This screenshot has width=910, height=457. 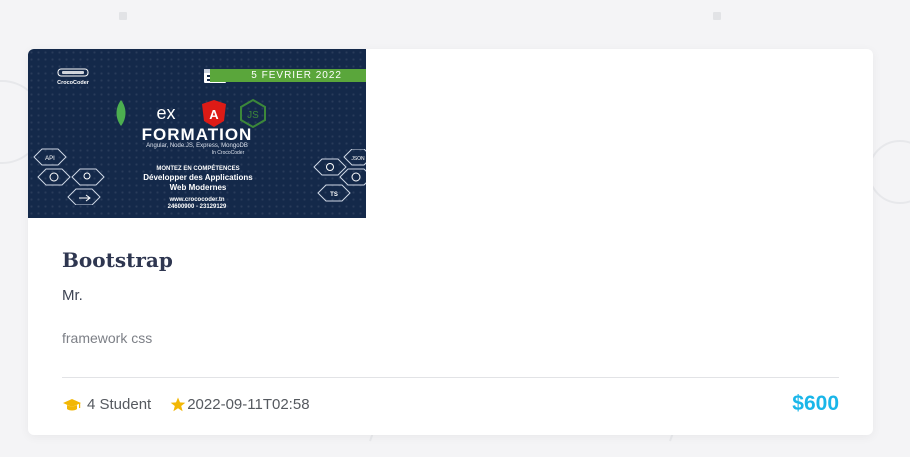 What do you see at coordinates (214, 114) in the screenshot?
I see `svg-text: A` at bounding box center [214, 114].